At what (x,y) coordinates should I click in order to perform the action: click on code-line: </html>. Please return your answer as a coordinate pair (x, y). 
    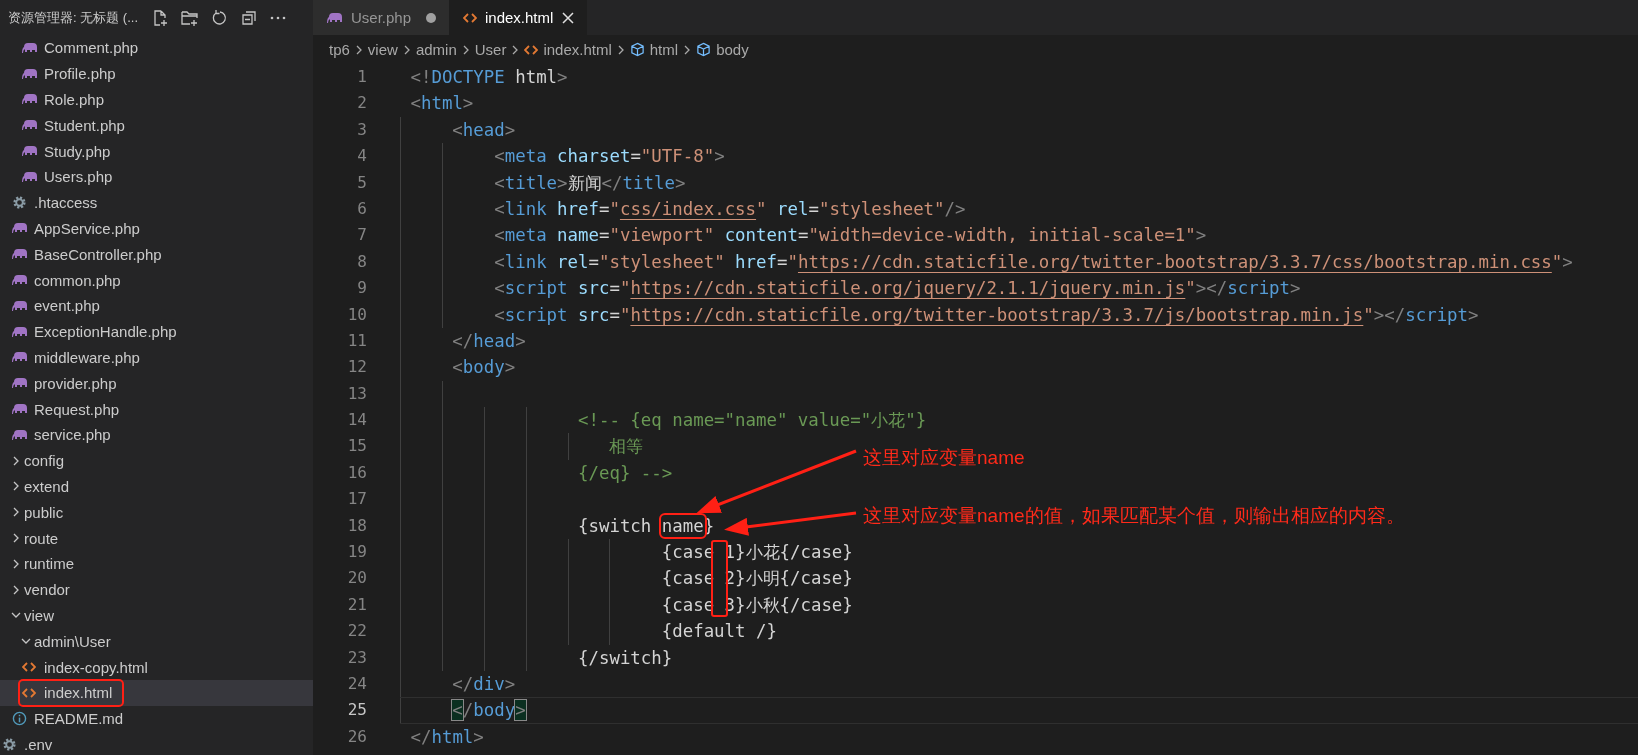
    Looking at the image, I should click on (447, 736).